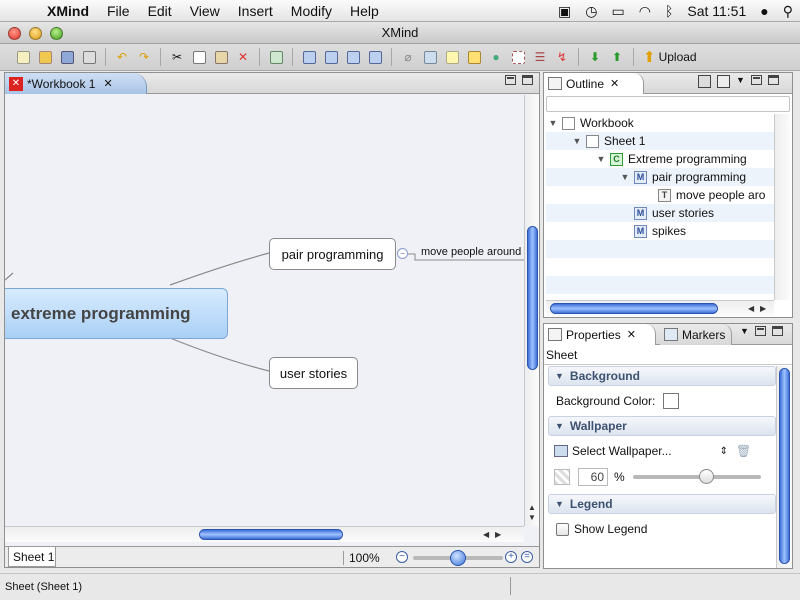  Describe the element at coordinates (591, 11) in the screenshot. I see `time-machine-icon: ◷` at that location.